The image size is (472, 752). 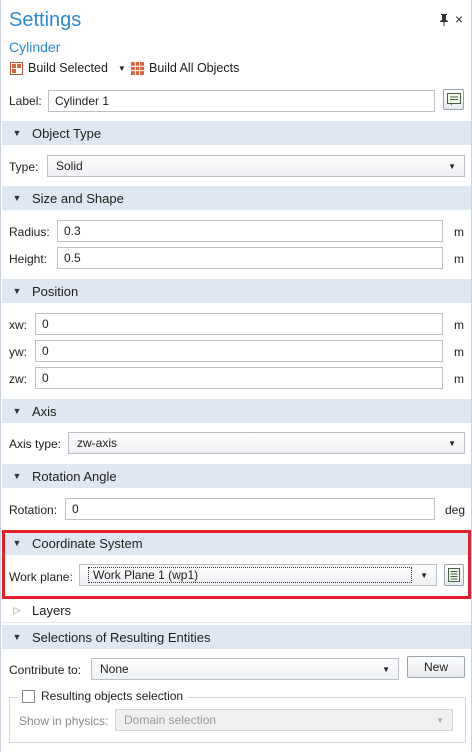 I want to click on xw-input: 0, so click(x=239, y=324).